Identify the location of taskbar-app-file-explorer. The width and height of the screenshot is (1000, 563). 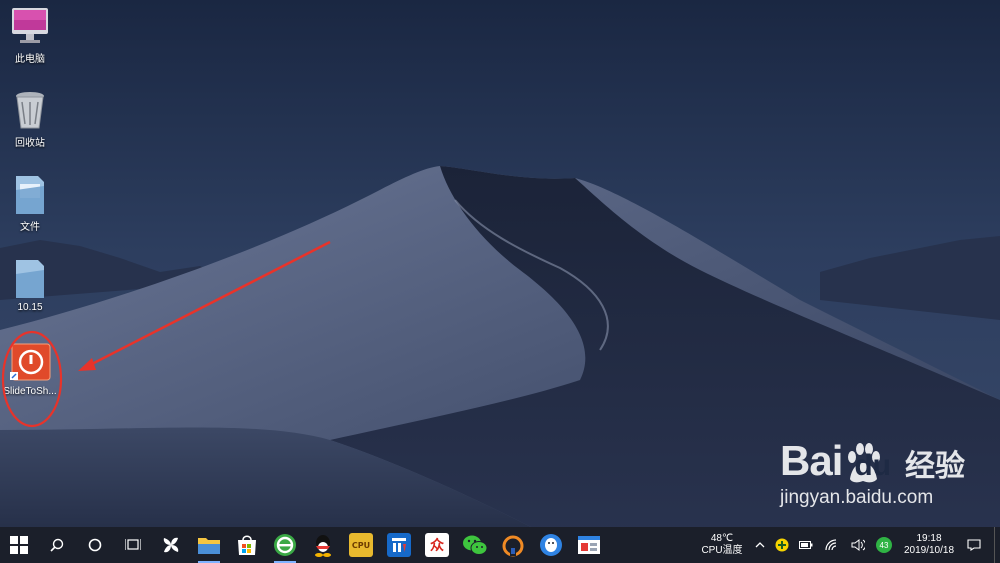
(209, 545).